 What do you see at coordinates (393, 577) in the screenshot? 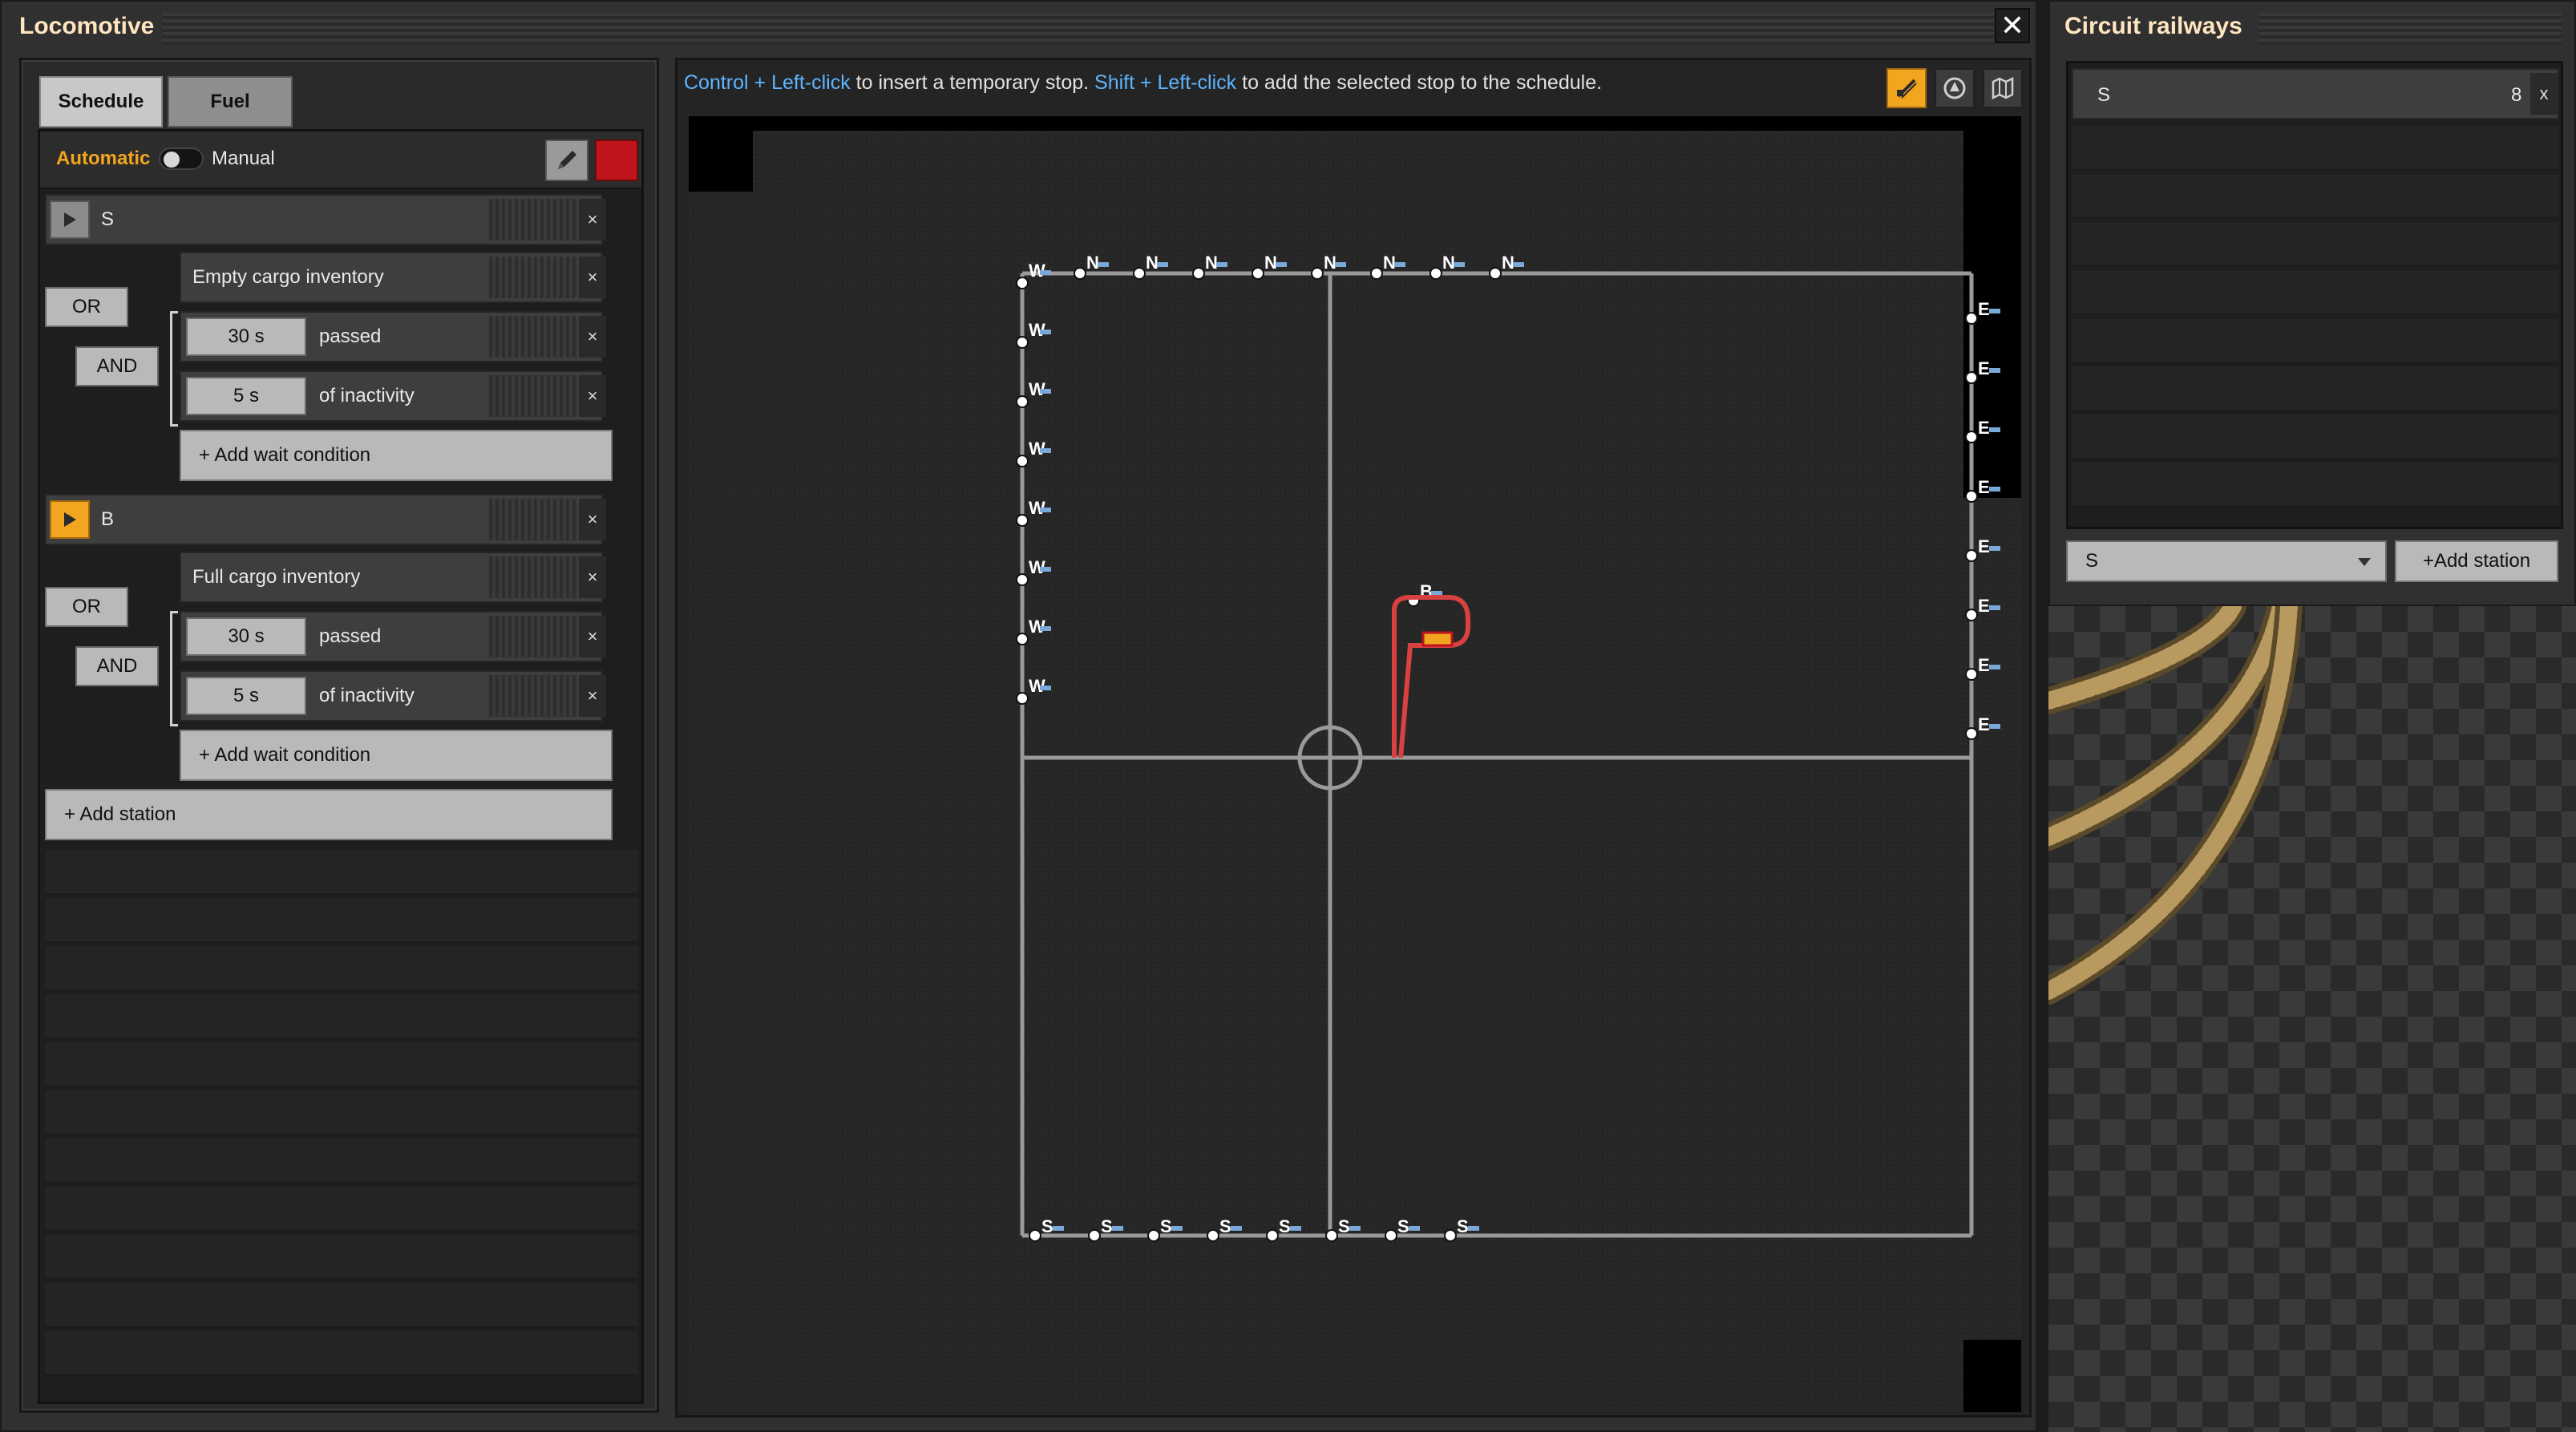
I see `condition-row: Full cargo inventory ×` at bounding box center [393, 577].